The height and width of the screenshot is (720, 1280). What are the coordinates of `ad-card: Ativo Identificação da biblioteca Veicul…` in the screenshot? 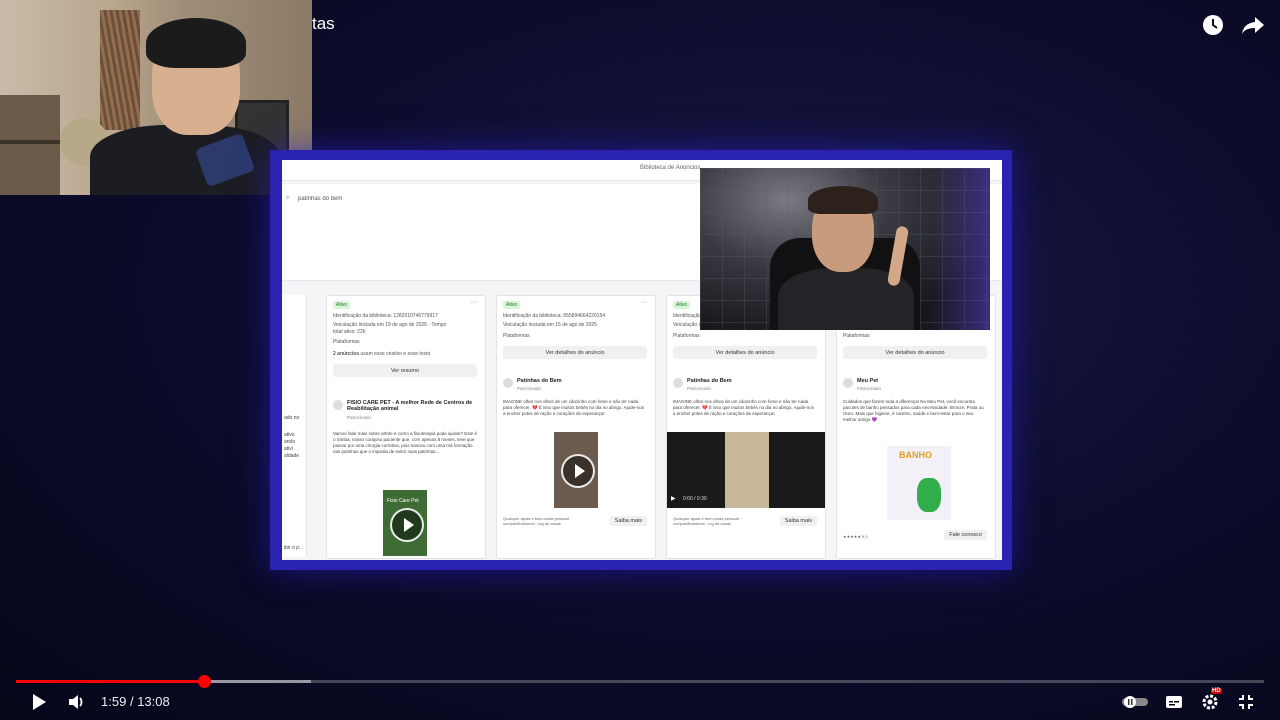 It's located at (746, 427).